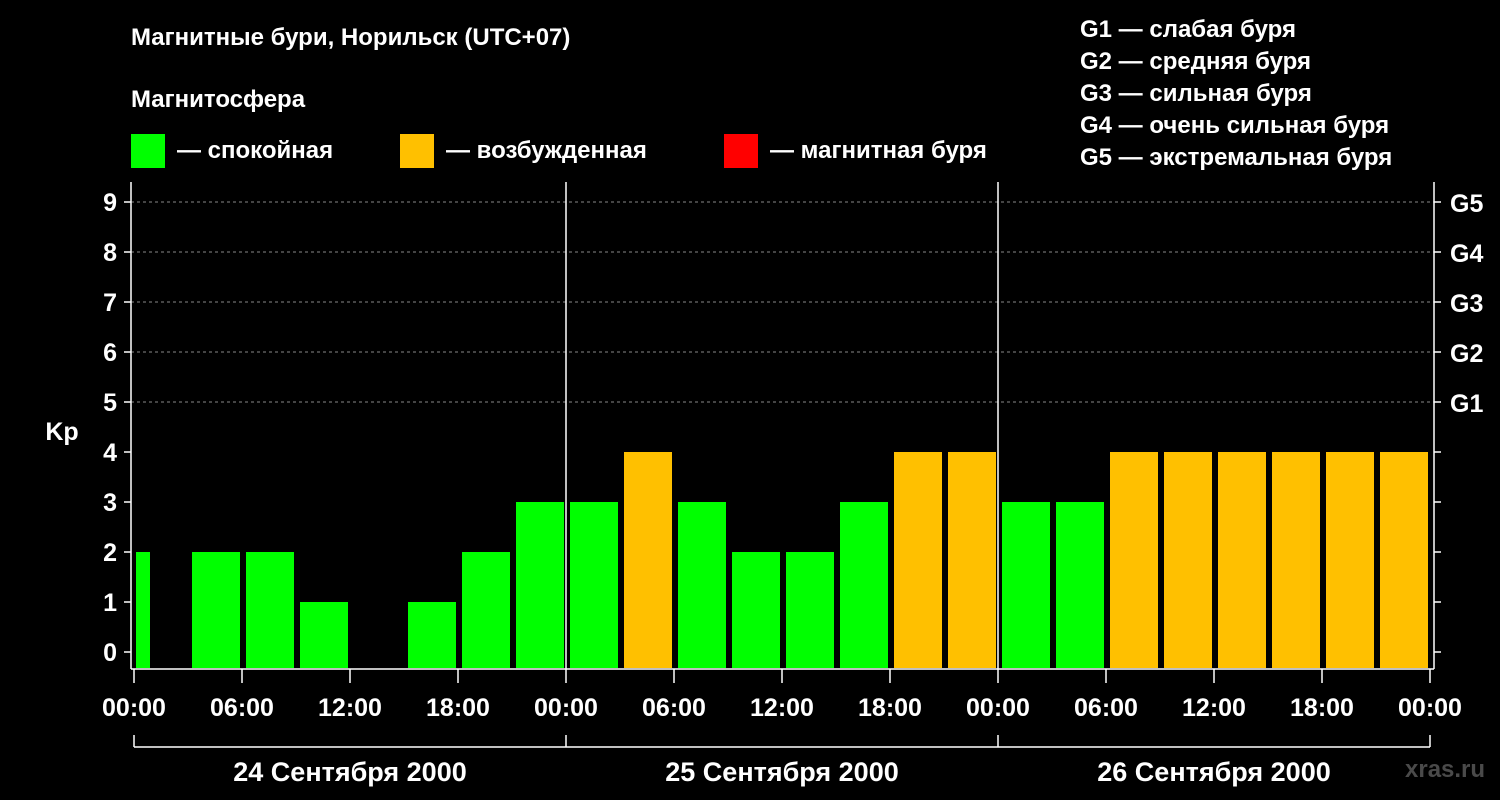 Image resolution: width=1500 pixels, height=800 pixels. Describe the element at coordinates (110, 203) in the screenshot. I see `y-tick-label: 9` at that location.